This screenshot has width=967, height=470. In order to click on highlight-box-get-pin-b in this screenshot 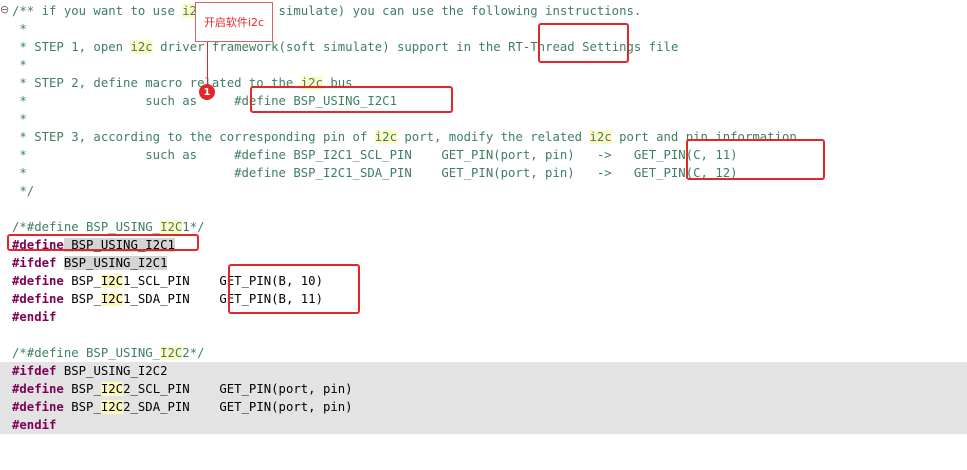, I will do `click(294, 289)`.